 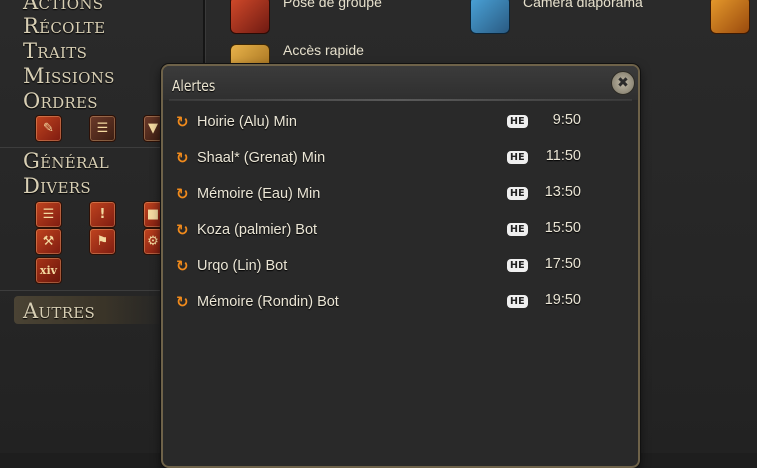 I want to click on alert-name: Mémoire (Eau) Min, so click(x=259, y=194).